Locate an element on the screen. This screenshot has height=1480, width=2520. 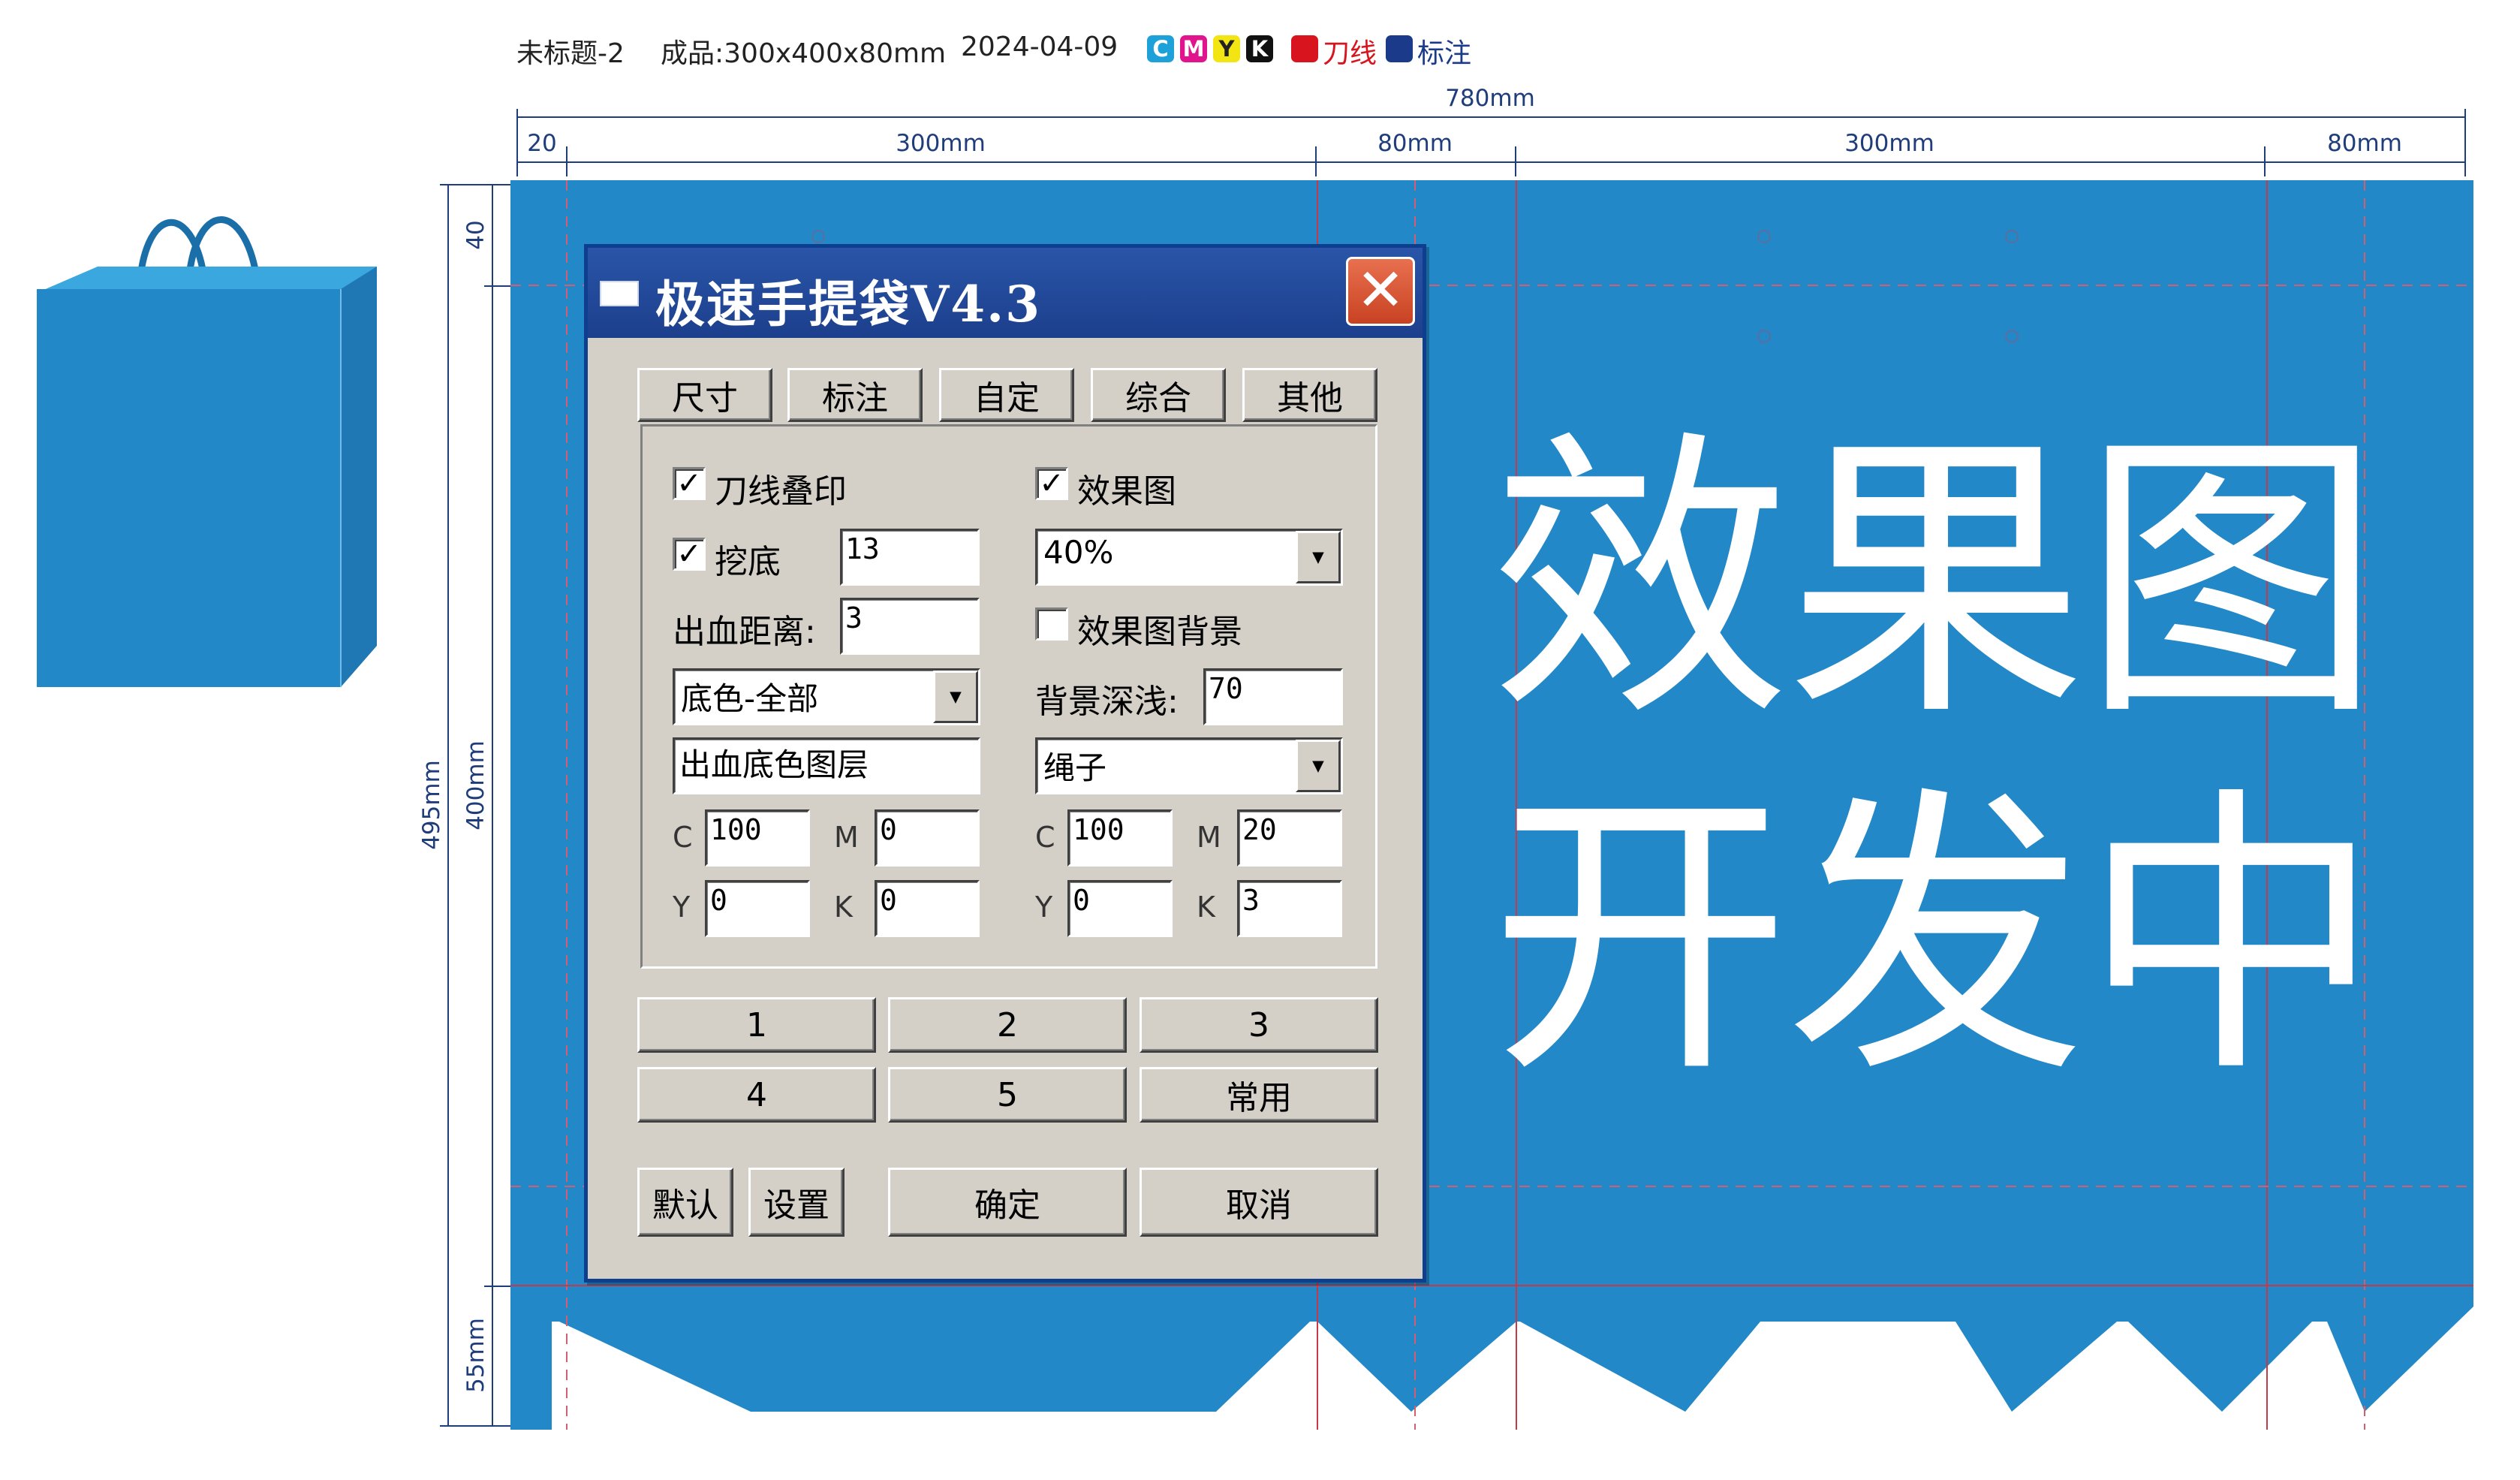
left-y-input: 0 is located at coordinates (757, 908).